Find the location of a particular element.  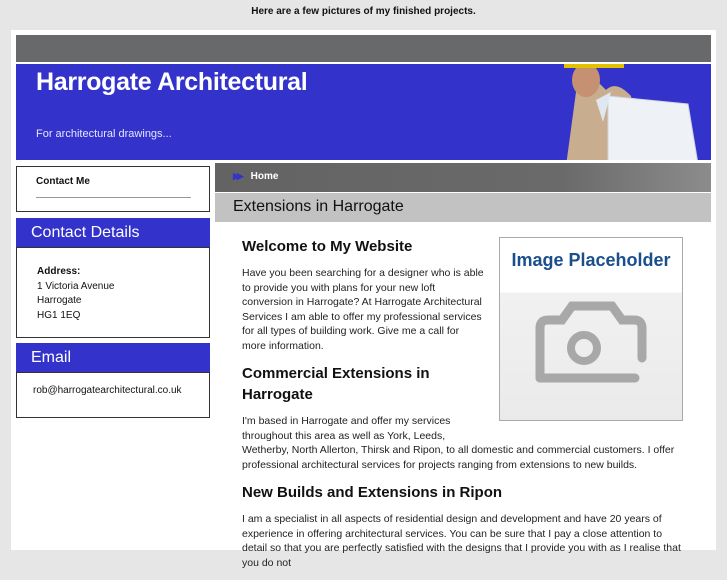

address-line: 1 Victoria Avenue is located at coordinates (76, 286).